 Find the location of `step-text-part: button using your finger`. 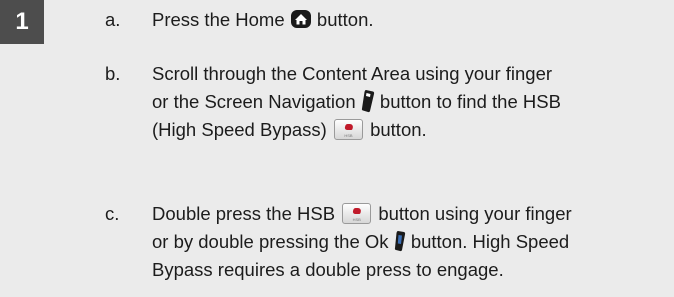

step-text-part: button using your finger is located at coordinates (475, 213).